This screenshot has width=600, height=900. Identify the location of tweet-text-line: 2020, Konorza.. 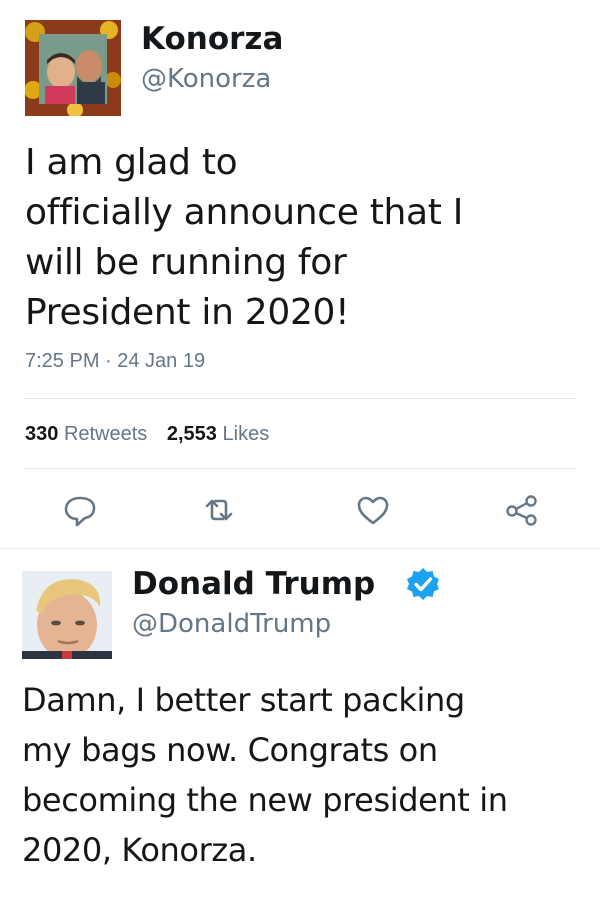
(139, 850).